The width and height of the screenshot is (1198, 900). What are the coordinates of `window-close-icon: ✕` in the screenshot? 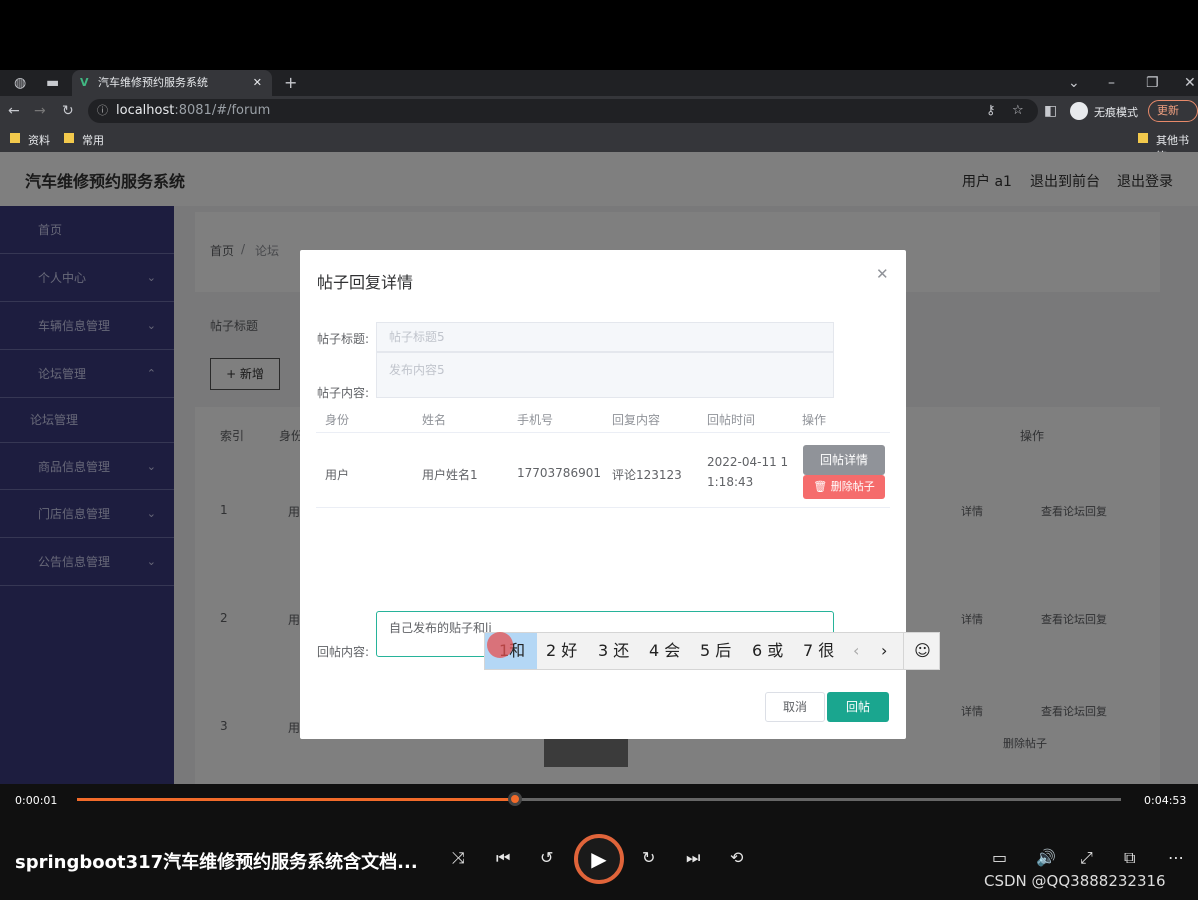 It's located at (1190, 83).